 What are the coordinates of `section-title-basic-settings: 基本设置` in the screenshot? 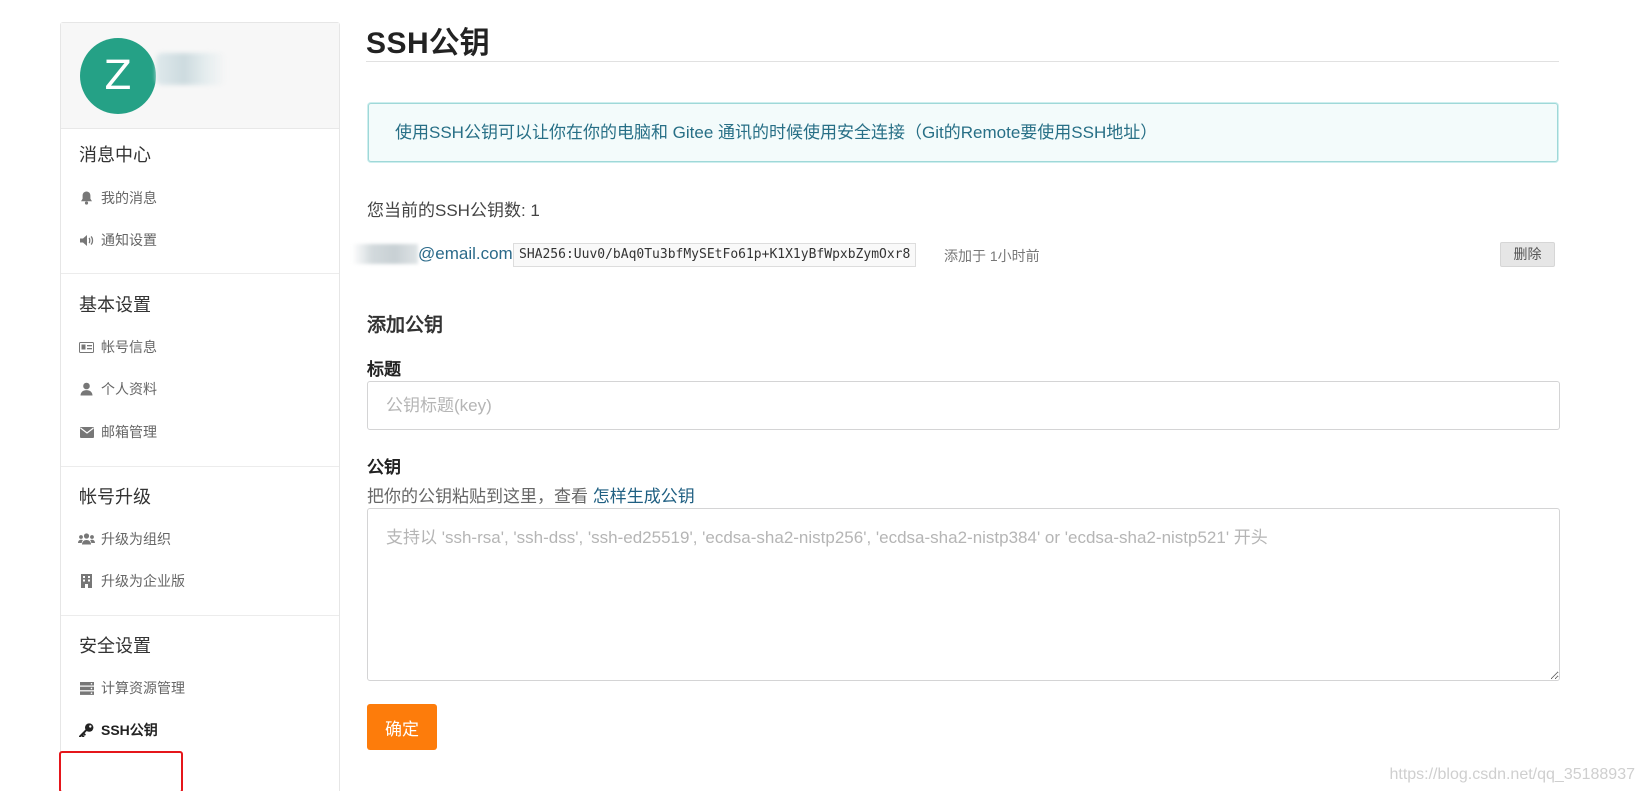 It's located at (115, 305).